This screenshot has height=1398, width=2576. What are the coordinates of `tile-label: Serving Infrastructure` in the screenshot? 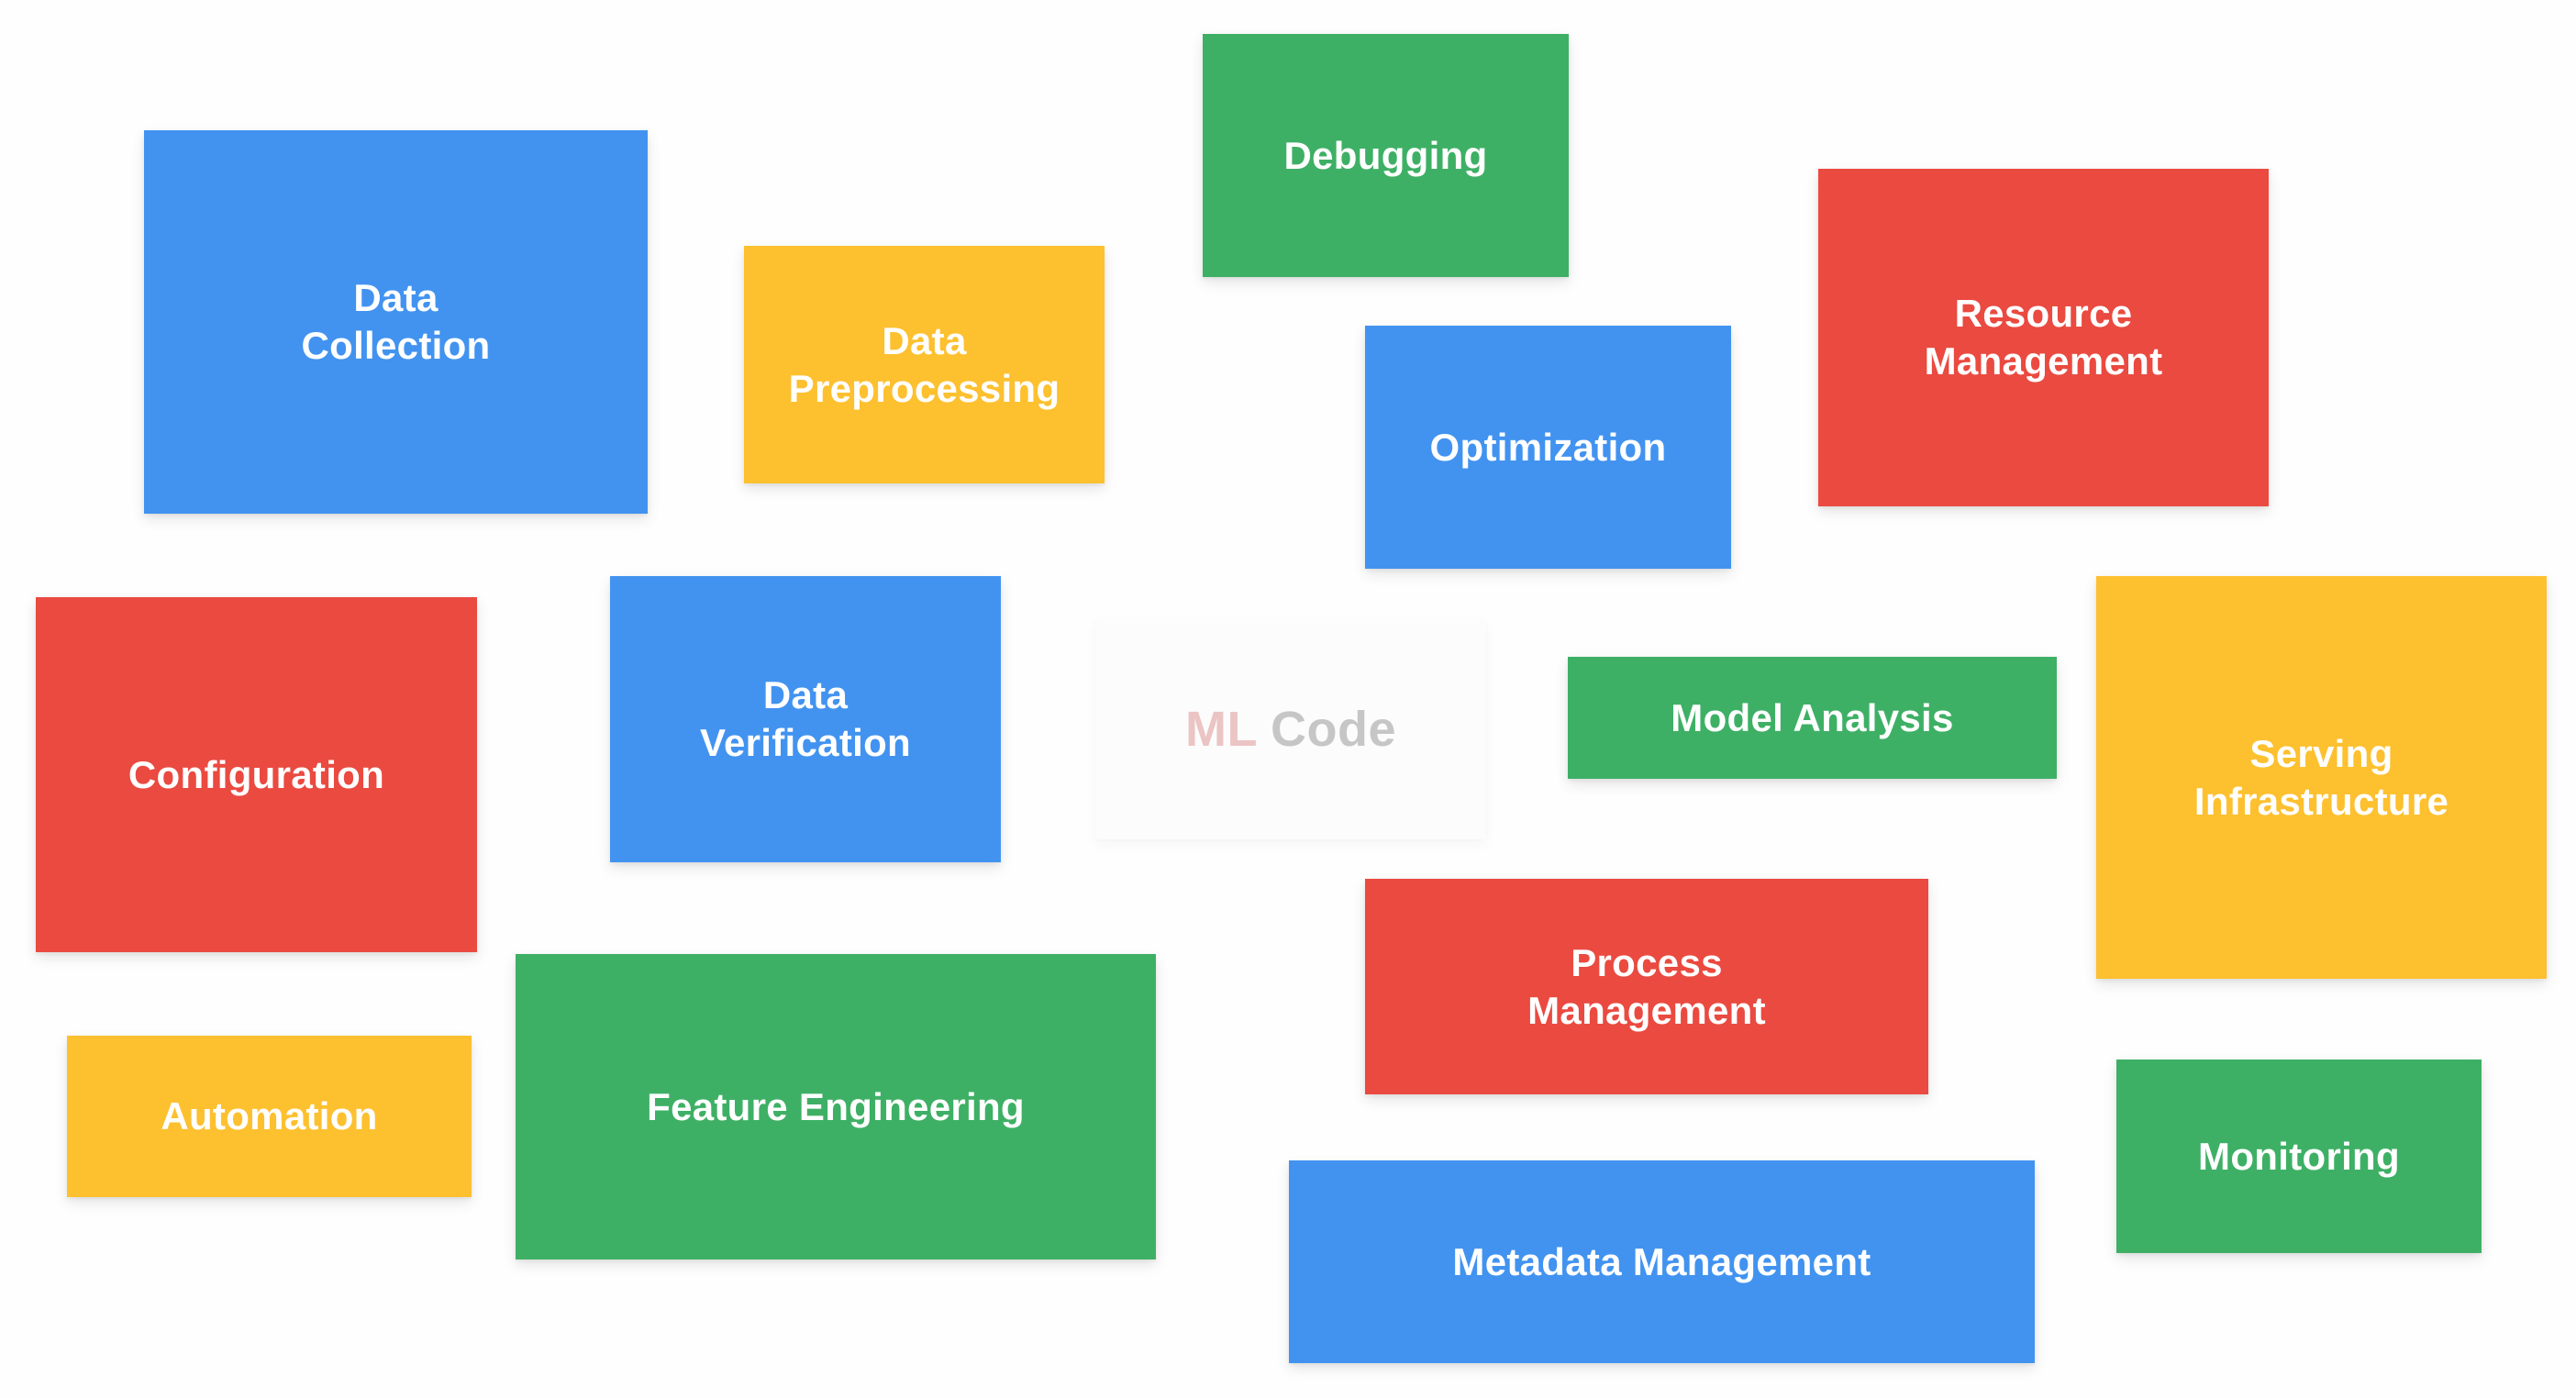 It's located at (2321, 777).